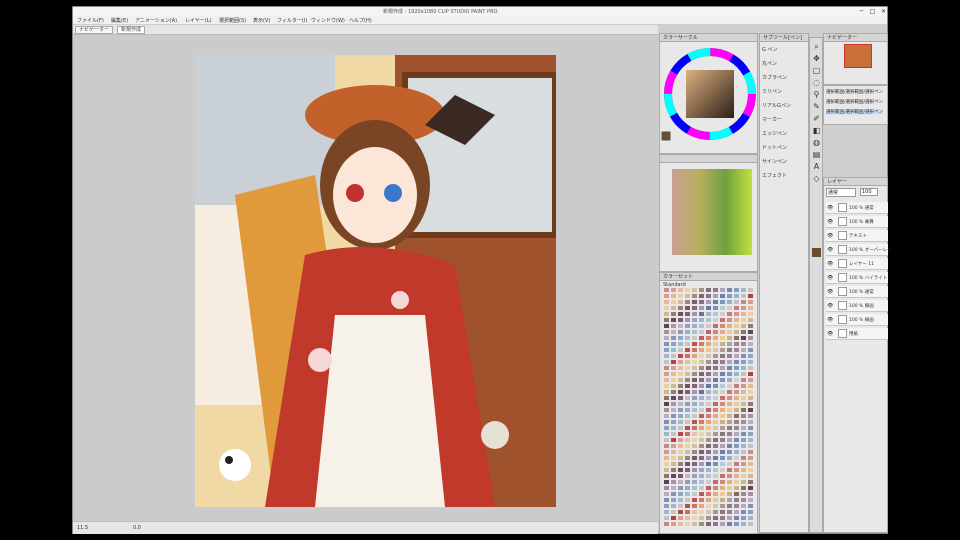 This screenshot has width=960, height=540. I want to click on rotation-readout: 0.0, so click(137, 528).